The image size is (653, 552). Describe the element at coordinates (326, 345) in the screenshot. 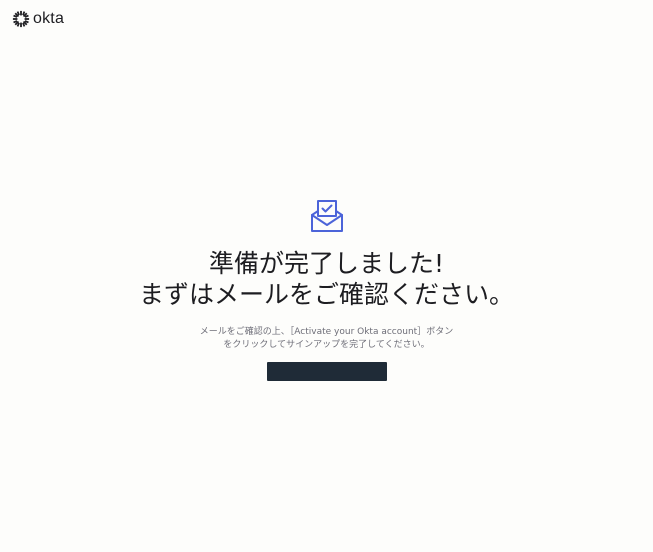

I see `instruction-line-2: をクリックしてサインアップを完了してください。` at that location.